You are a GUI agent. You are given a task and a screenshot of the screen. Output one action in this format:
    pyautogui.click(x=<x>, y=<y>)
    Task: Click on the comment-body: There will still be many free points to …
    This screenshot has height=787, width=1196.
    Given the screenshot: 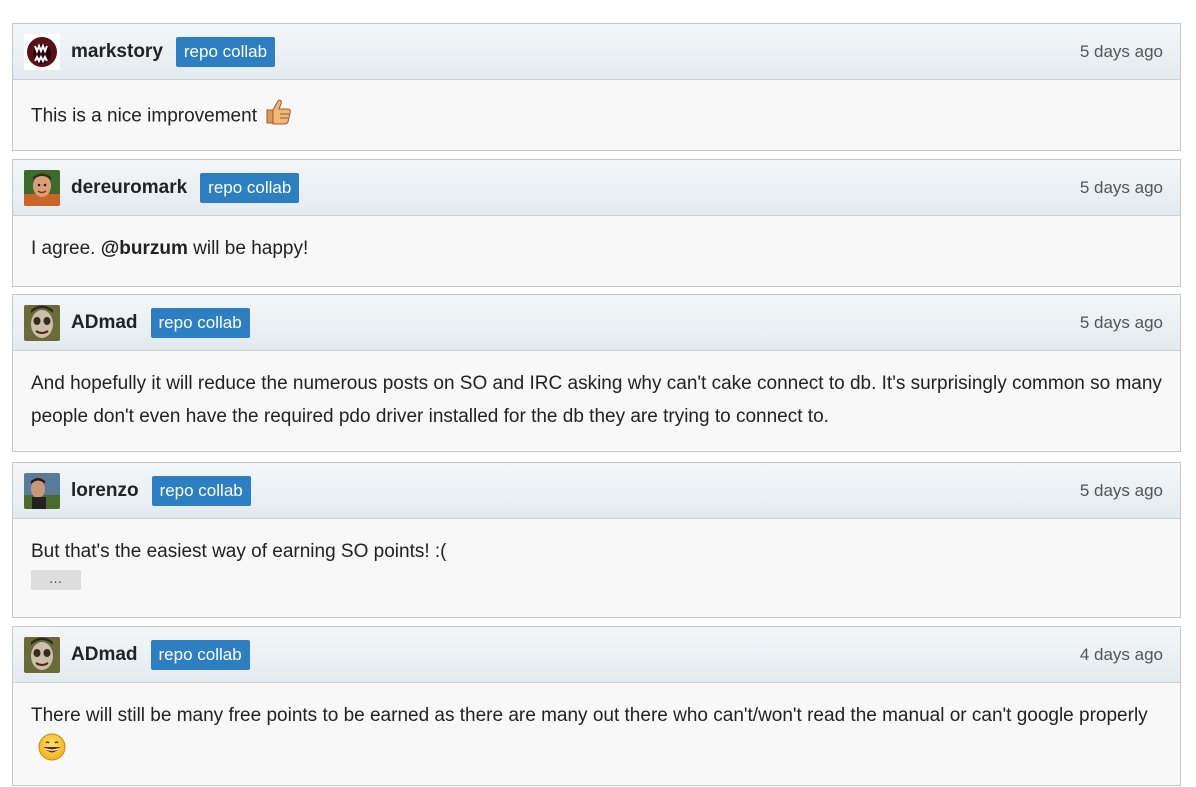 What is the action you would take?
    pyautogui.click(x=596, y=728)
    